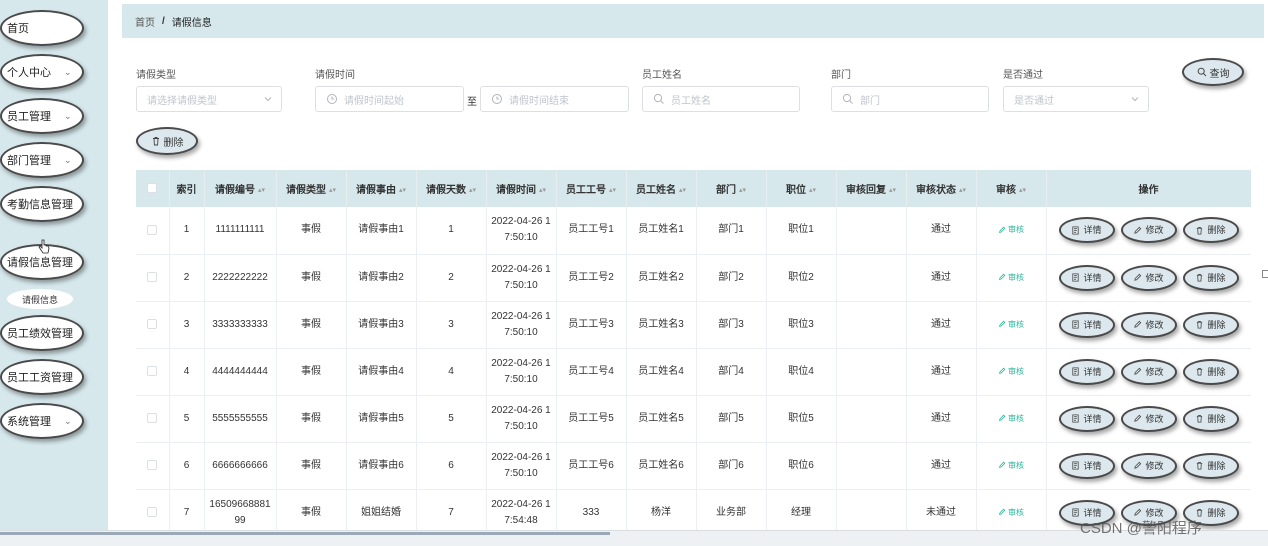 This screenshot has height=546, width=1268. What do you see at coordinates (311, 188) in the screenshot?
I see `column-header: 请假类型 ▴▾` at bounding box center [311, 188].